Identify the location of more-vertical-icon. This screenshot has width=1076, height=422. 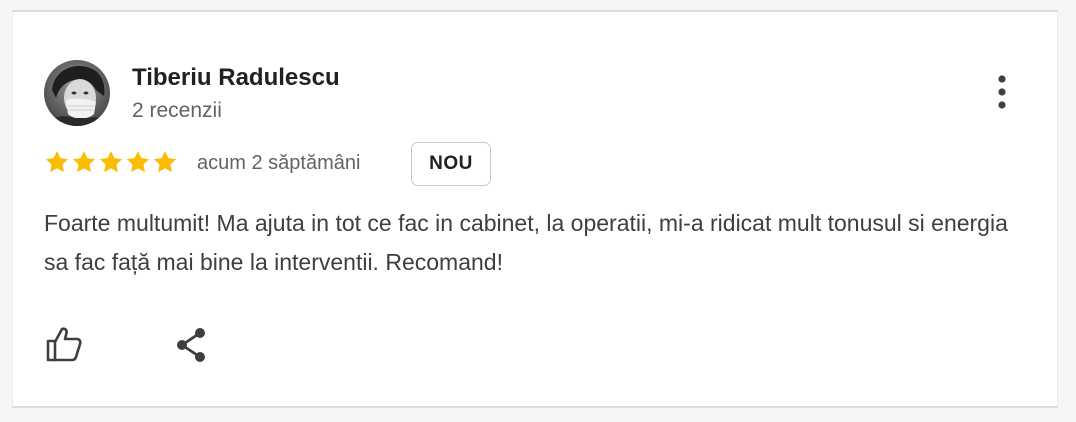
(1002, 92).